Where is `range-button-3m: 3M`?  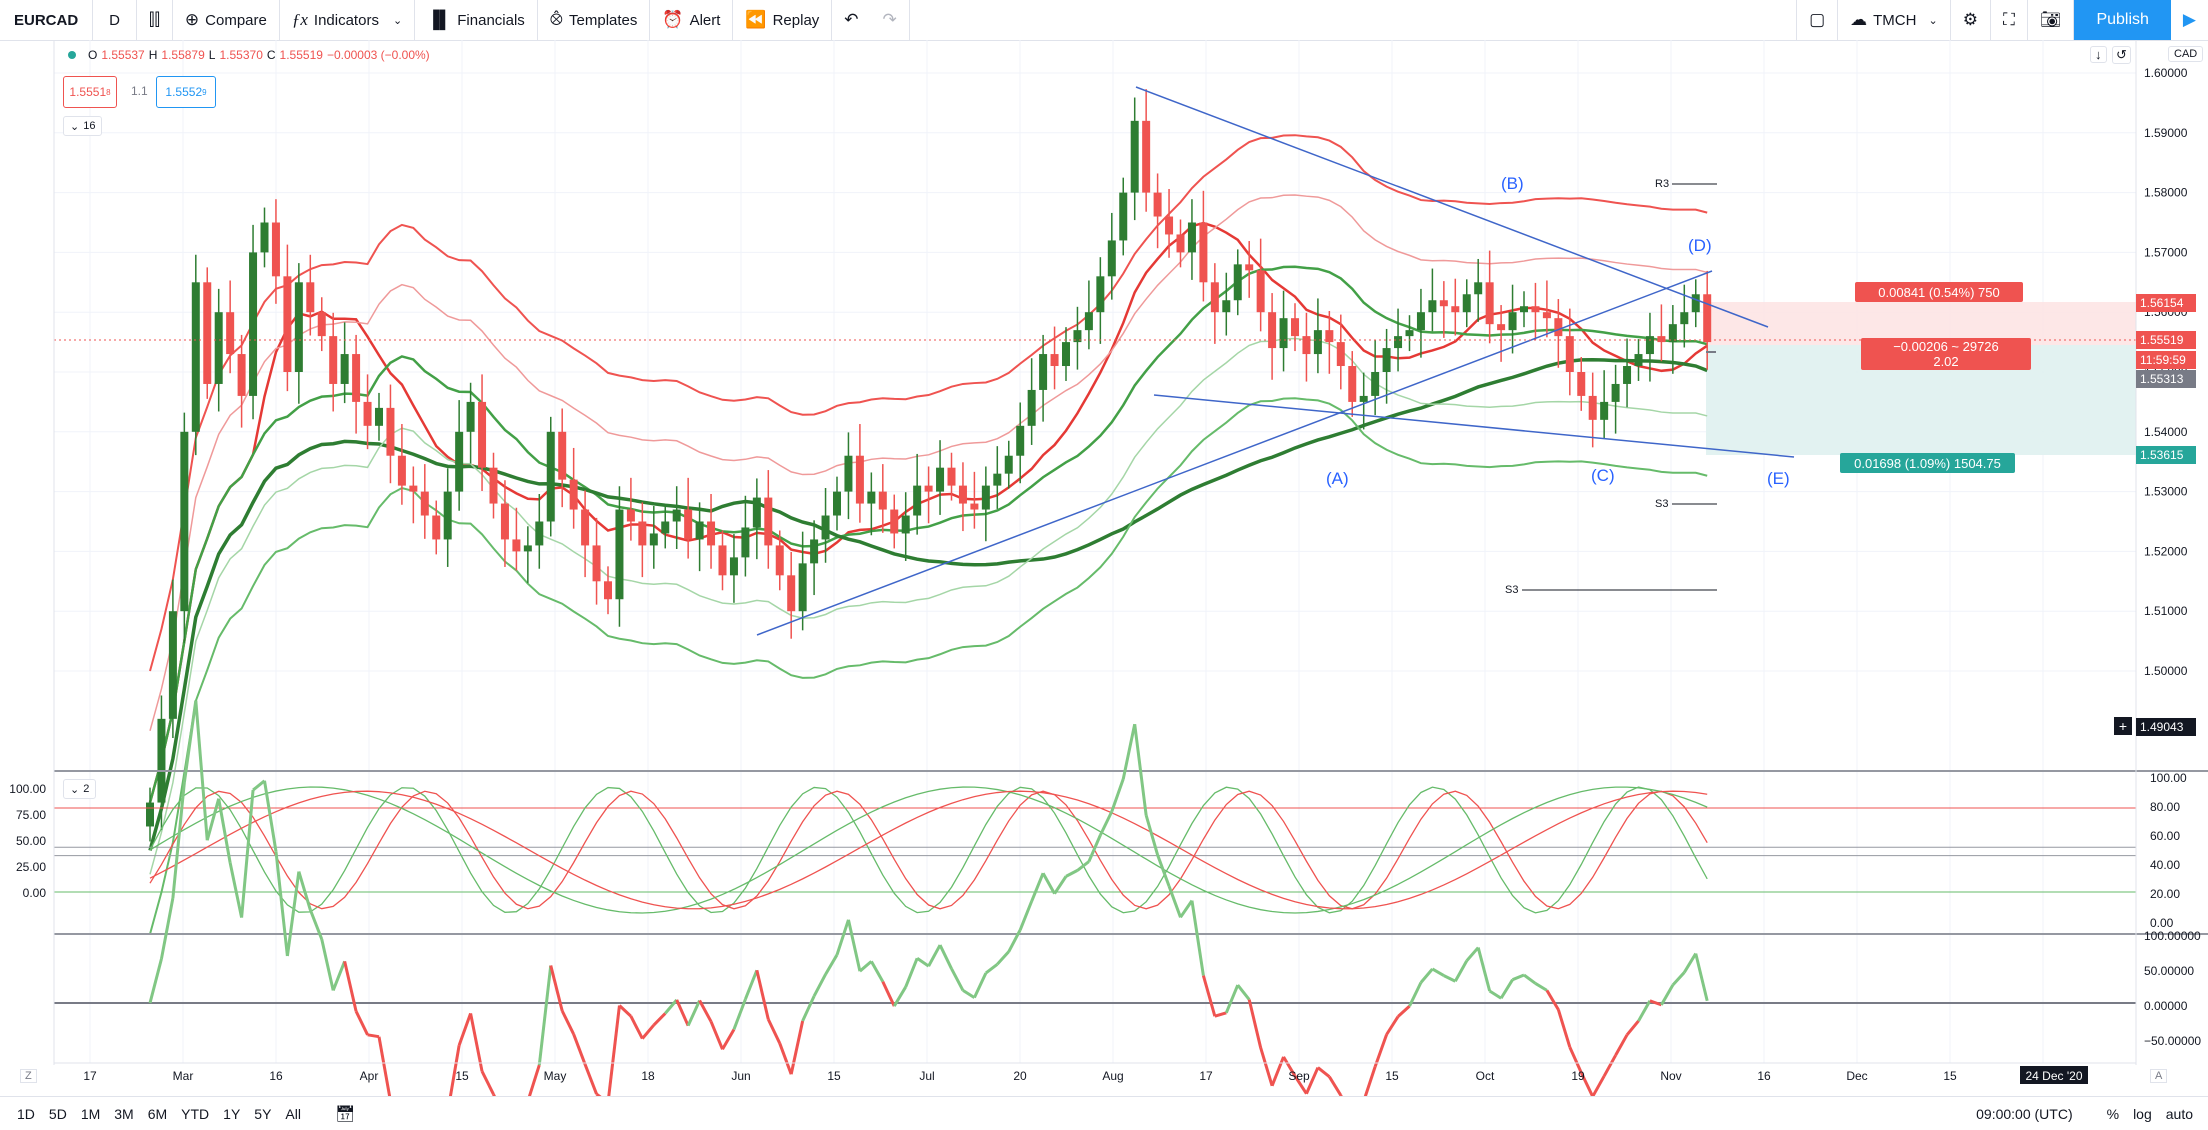 range-button-3m: 3M is located at coordinates (123, 1114).